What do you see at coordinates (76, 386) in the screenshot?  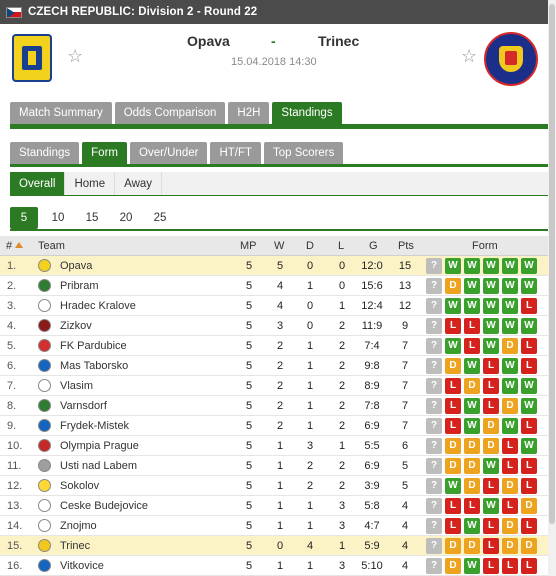 I see `row-team-name: Vlasim` at bounding box center [76, 386].